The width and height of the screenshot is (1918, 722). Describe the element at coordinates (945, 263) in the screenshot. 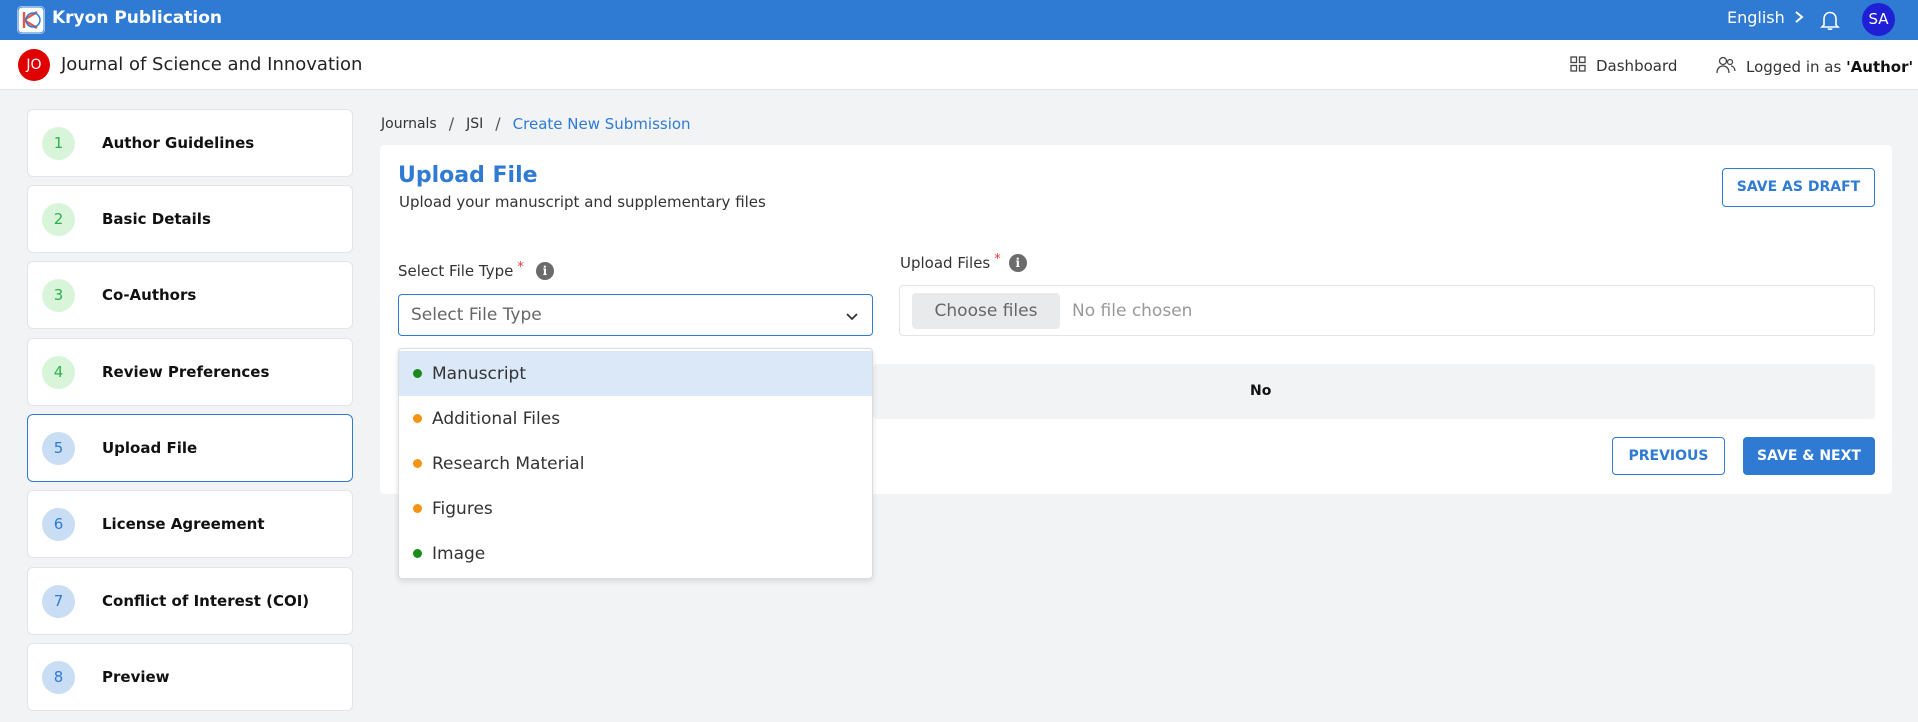

I see `upload-files-label-text: Upload Files` at that location.